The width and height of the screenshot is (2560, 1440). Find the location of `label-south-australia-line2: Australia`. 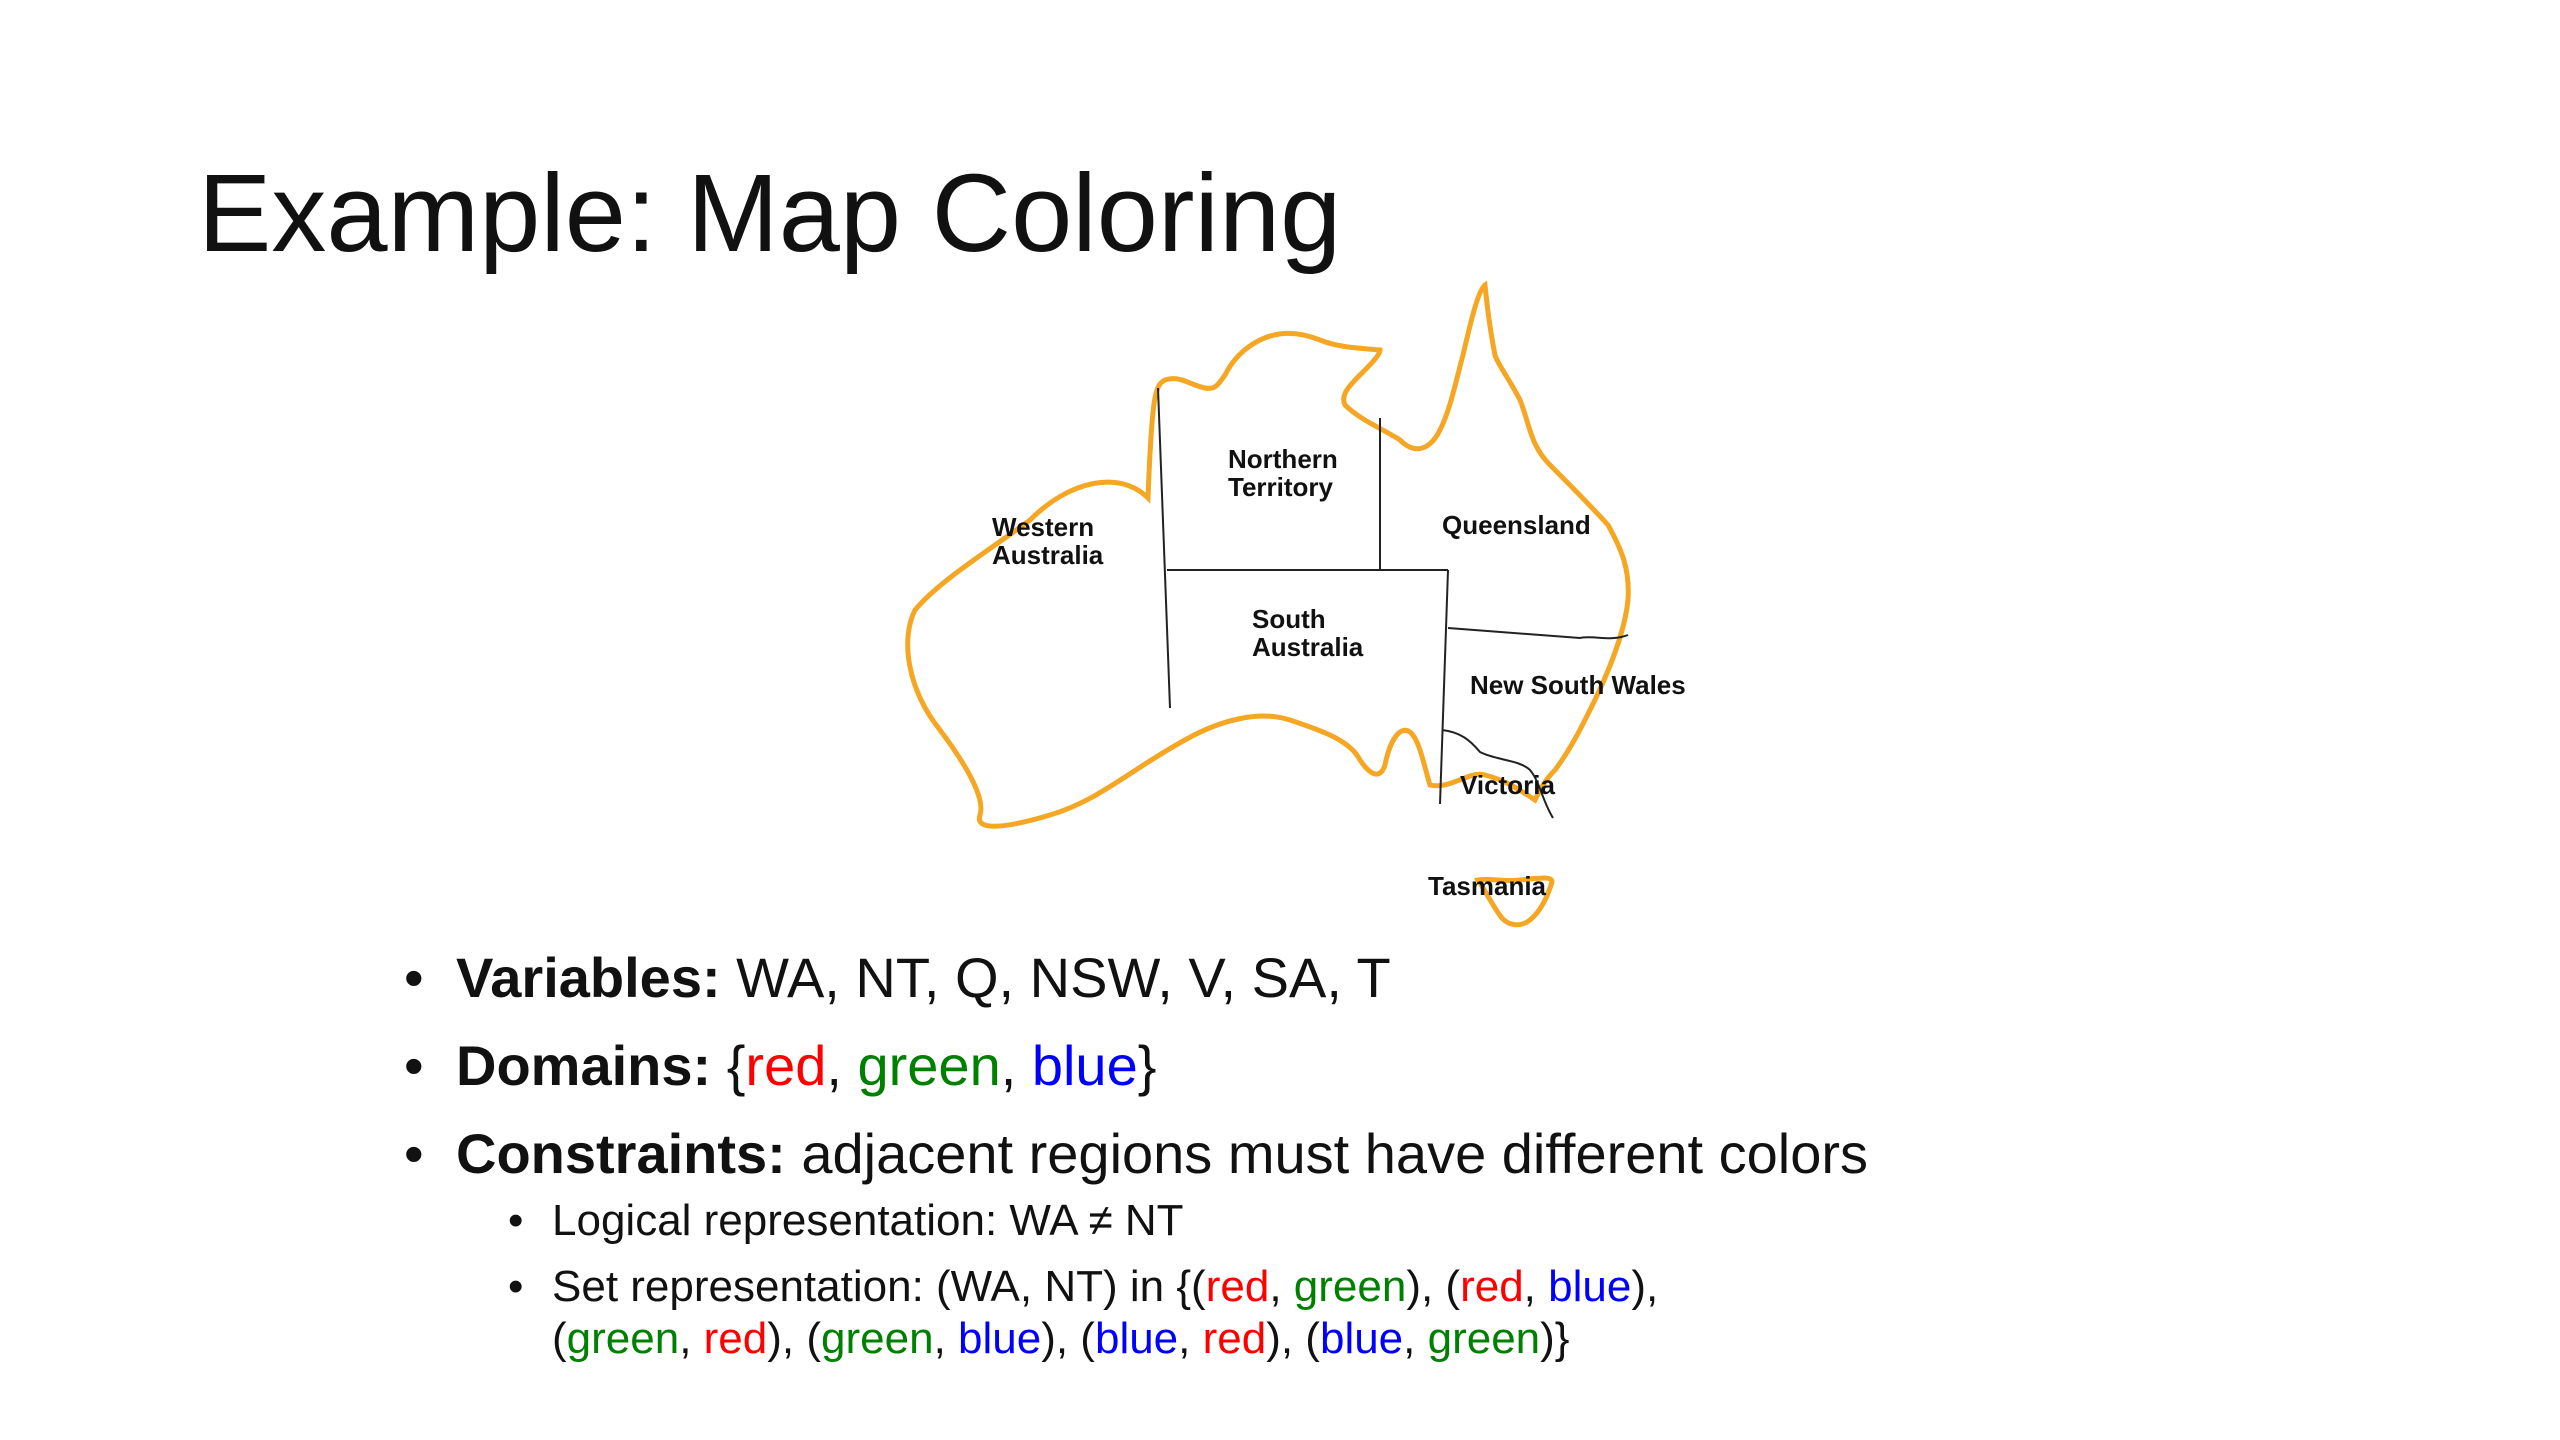

label-south-australia-line2: Australia is located at coordinates (1308, 647).